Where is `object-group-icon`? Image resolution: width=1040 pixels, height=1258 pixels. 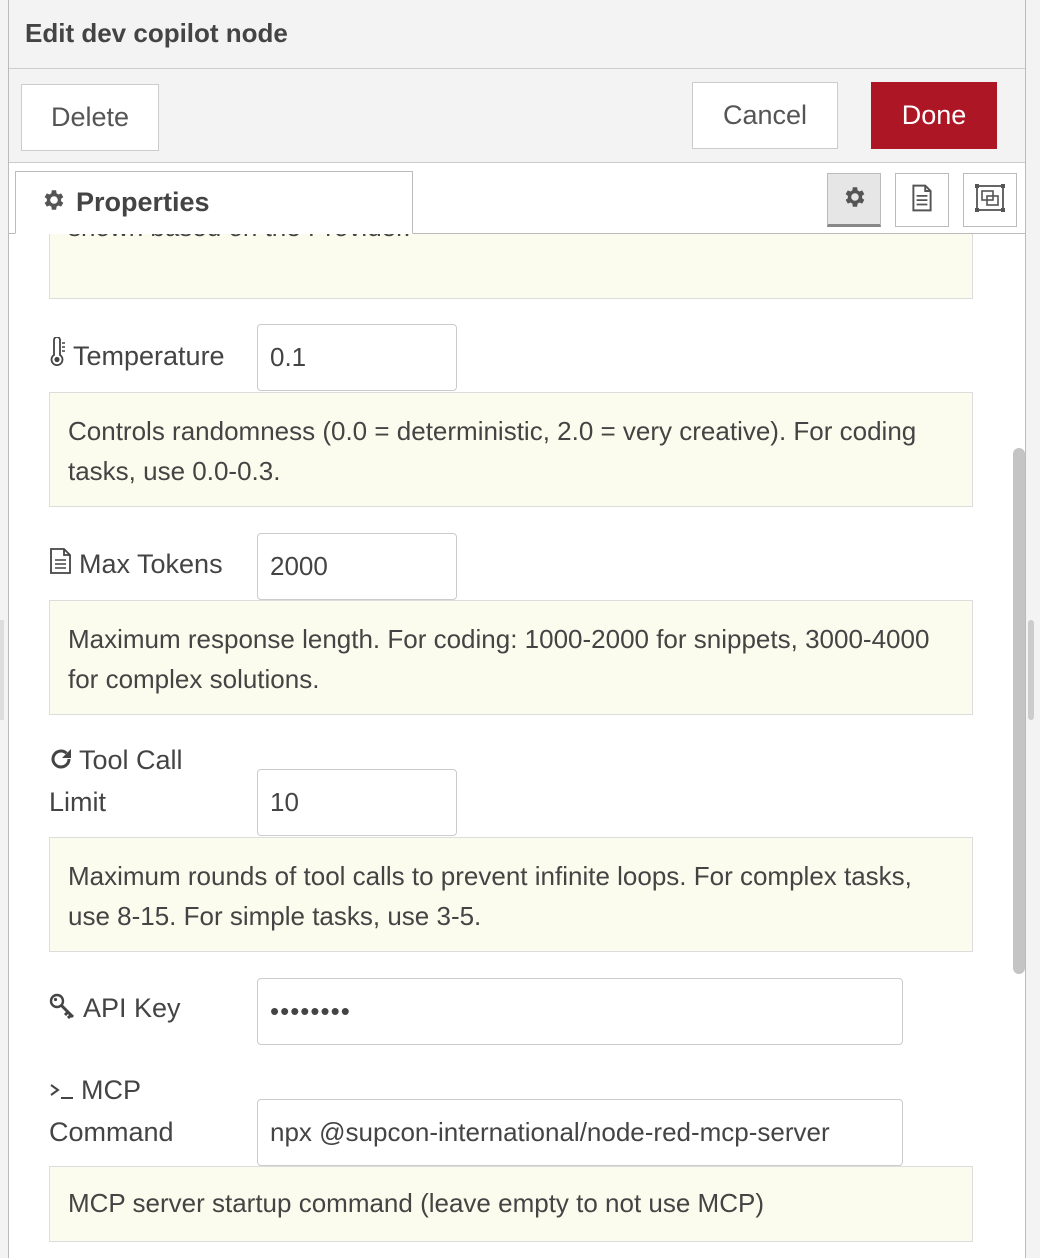
object-group-icon is located at coordinates (990, 200).